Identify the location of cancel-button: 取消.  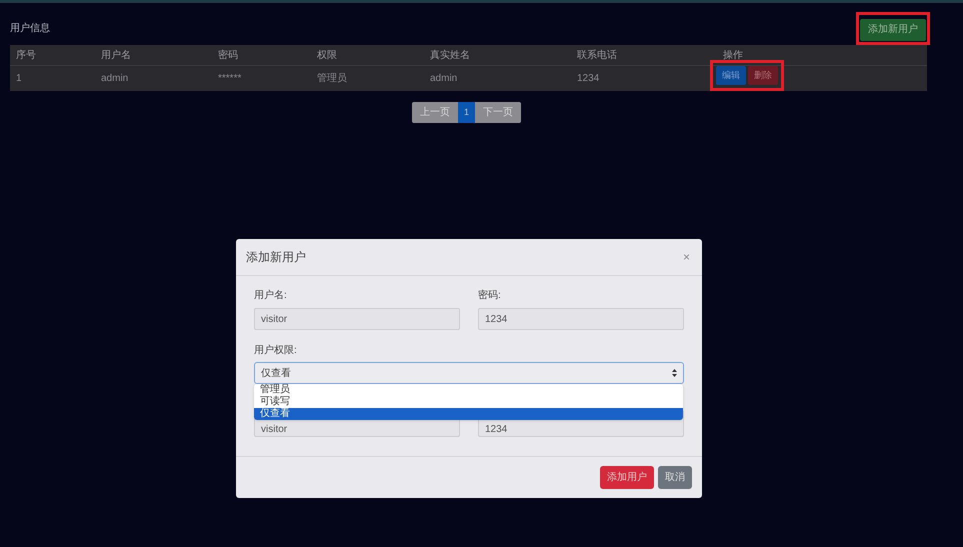
(675, 477).